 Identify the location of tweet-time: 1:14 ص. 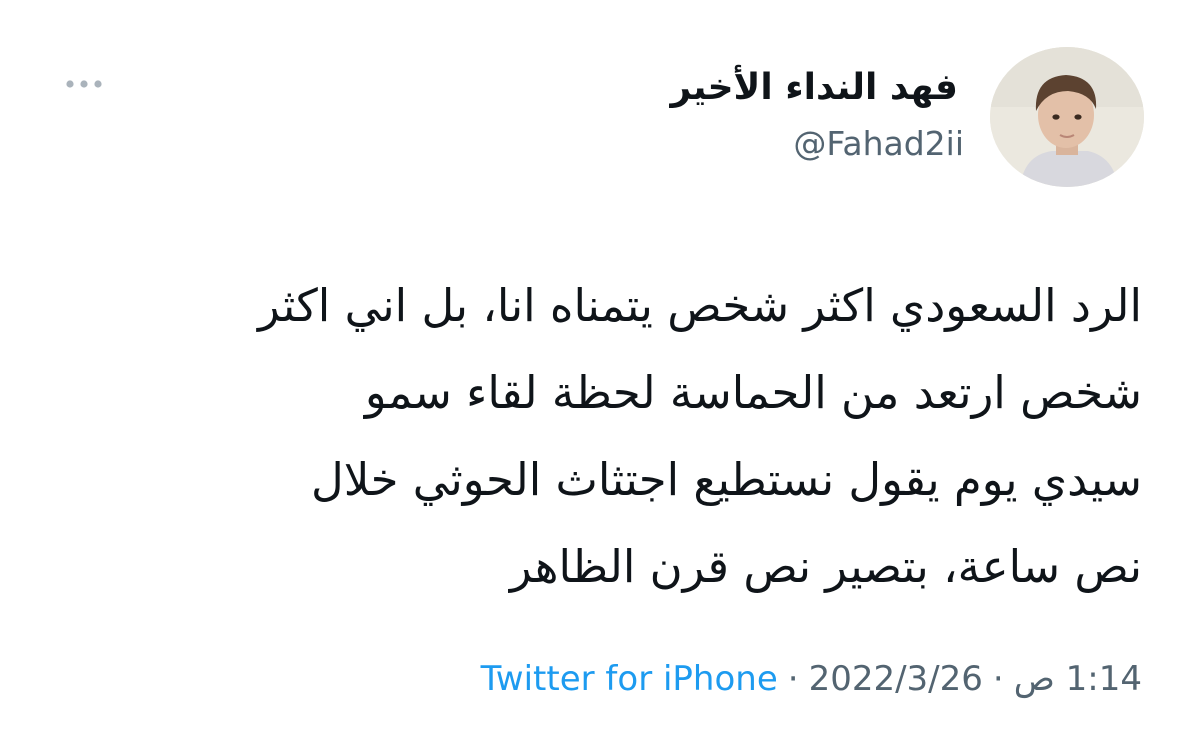
(1078, 679).